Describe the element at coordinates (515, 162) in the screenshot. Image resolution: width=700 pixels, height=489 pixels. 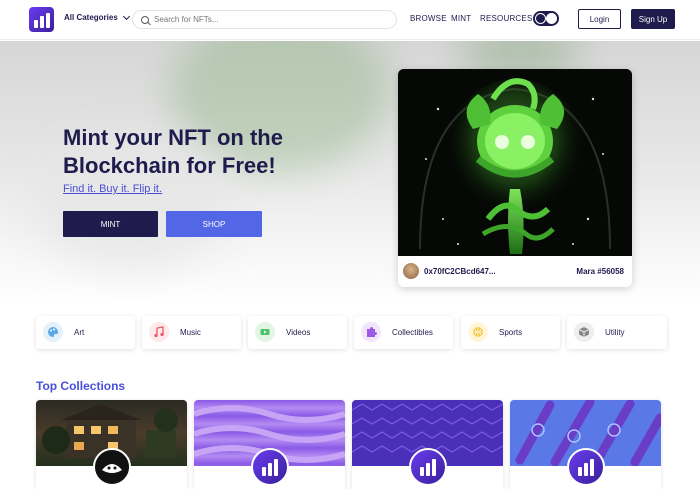
I see `nft-artwork` at that location.